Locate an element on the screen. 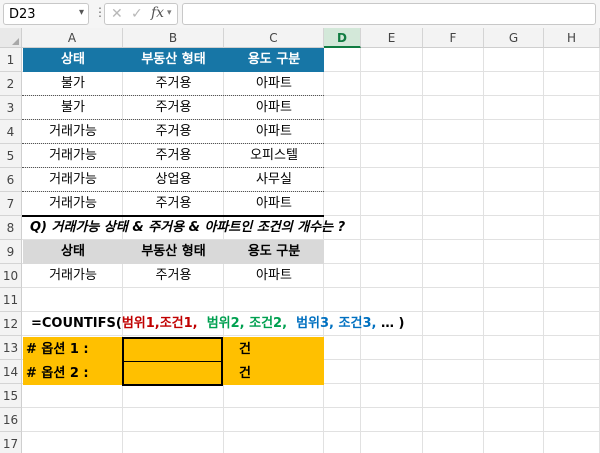 The height and width of the screenshot is (453, 600). row-header-2: 2 is located at coordinates (11, 84).